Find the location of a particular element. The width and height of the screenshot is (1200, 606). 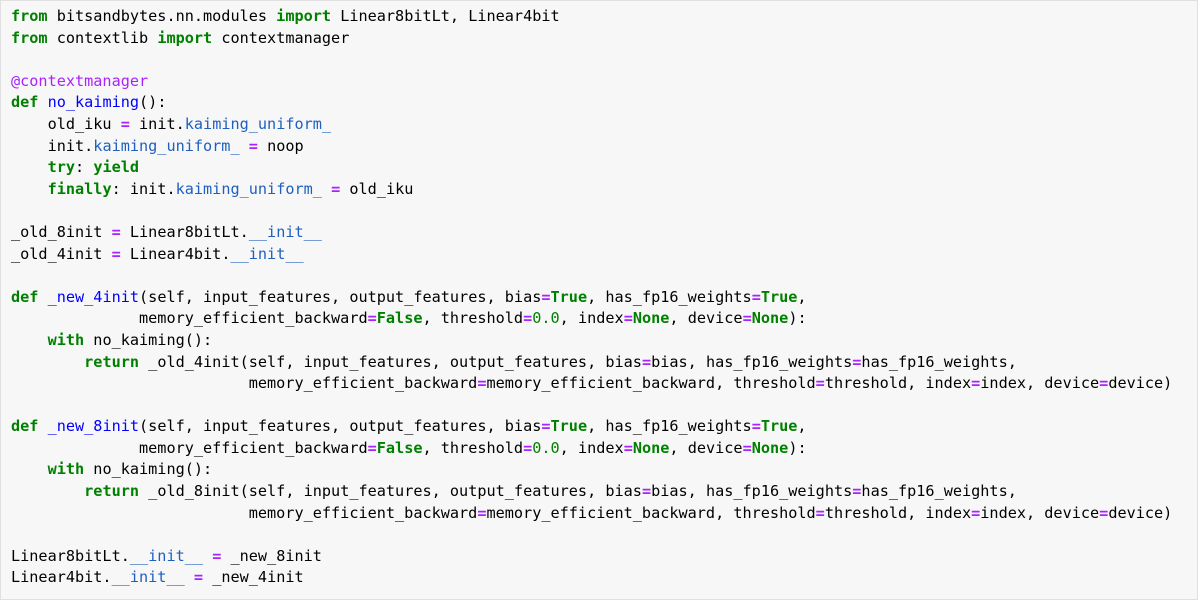

code-function-name: _new_8init is located at coordinates (93, 426).